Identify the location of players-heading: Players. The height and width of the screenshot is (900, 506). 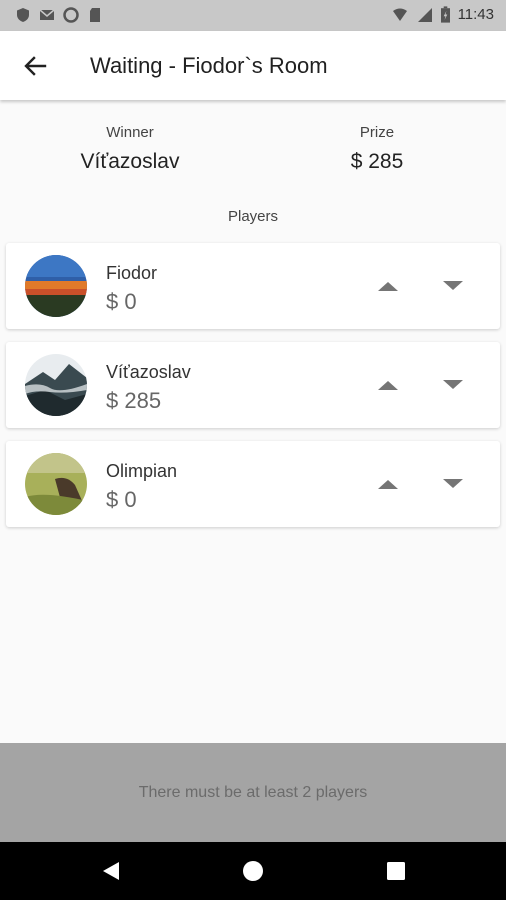
(253, 216).